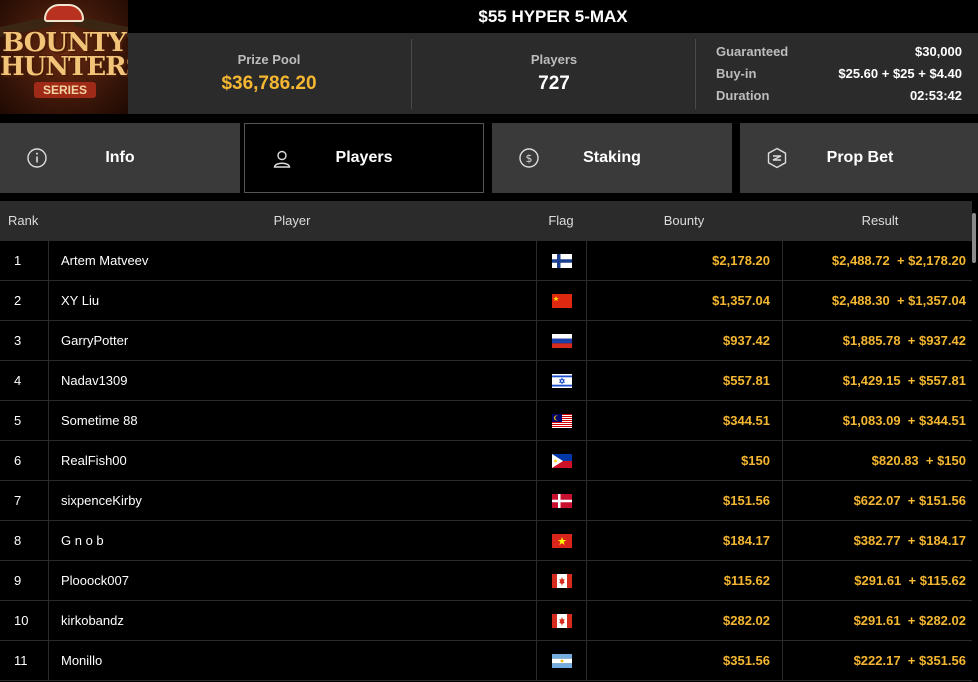 Image resolution: width=978 pixels, height=682 pixels. Describe the element at coordinates (292, 380) in the screenshot. I see `player-name-cell: Nadav1309` at that location.